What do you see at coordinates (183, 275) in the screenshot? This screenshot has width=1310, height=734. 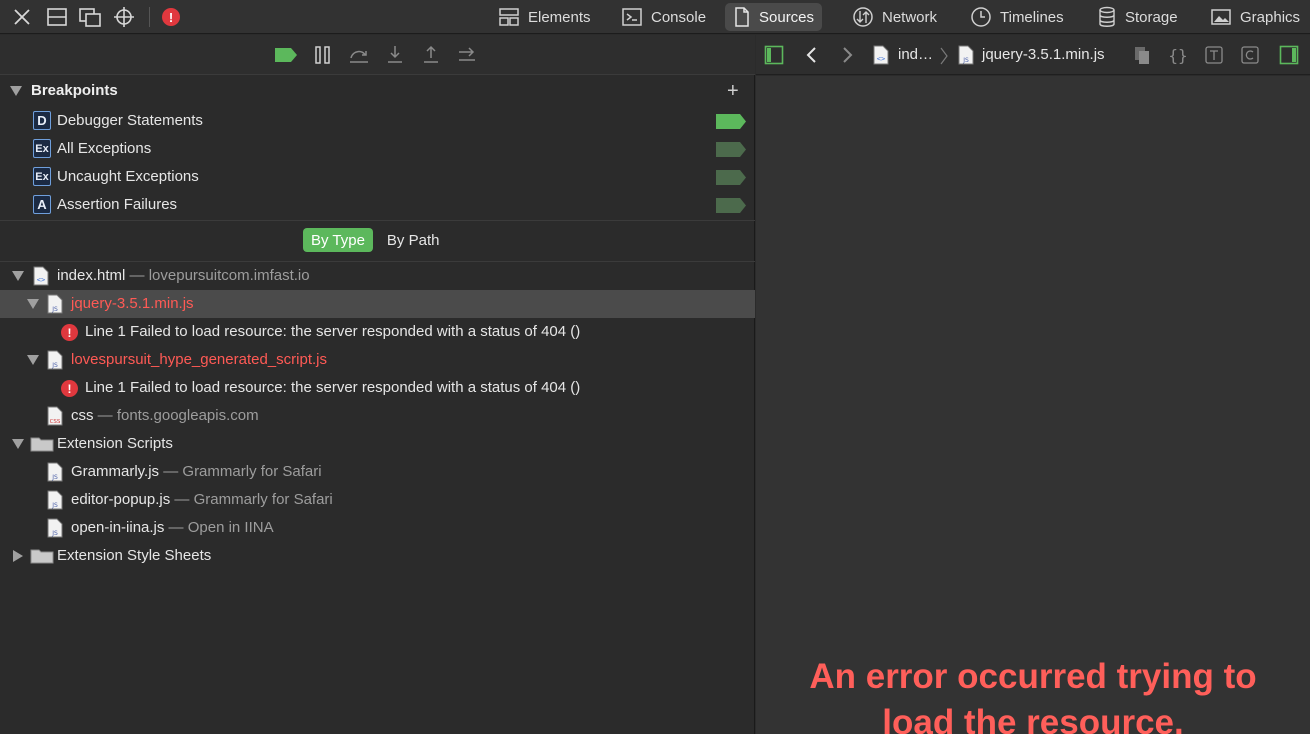 I see `tree-item-label: index.html — lovepursuitcom.imfast.io` at bounding box center [183, 275].